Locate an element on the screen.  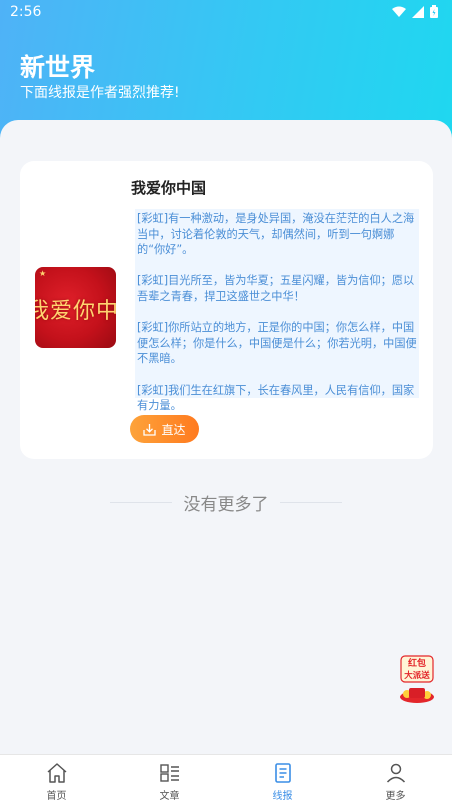
direct-button: 直达 is located at coordinates (164, 429).